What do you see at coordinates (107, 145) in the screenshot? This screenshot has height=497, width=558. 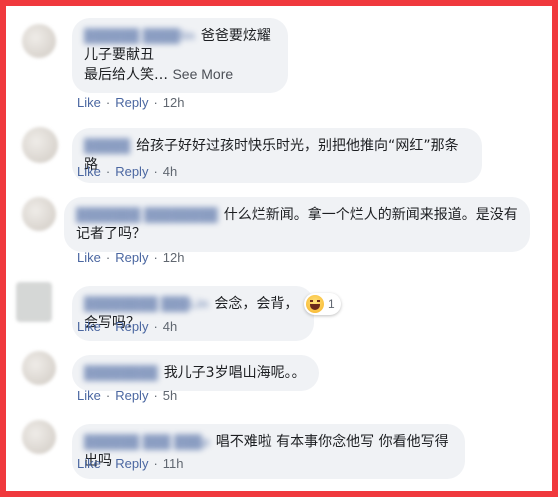 I see `comment-author: █████` at bounding box center [107, 145].